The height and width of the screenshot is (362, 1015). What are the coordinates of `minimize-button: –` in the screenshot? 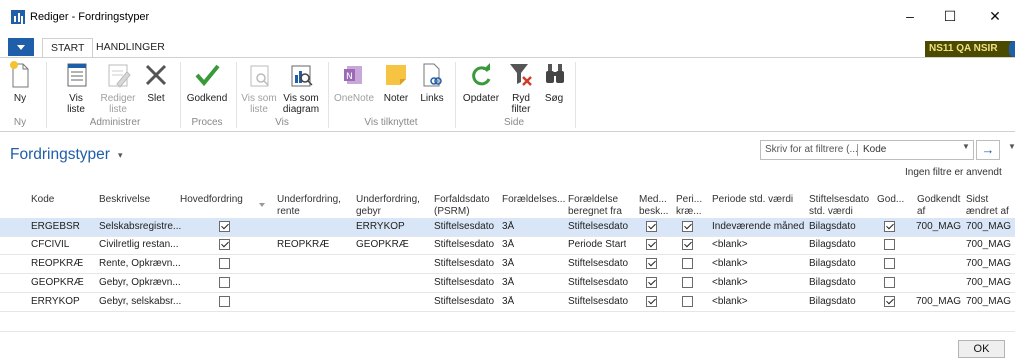 It's located at (910, 16).